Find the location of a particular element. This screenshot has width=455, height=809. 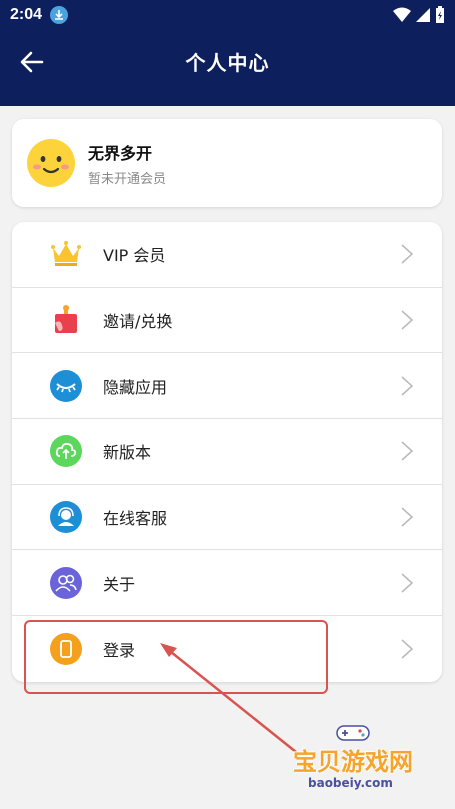

watermark-title: 宝贝游戏网 is located at coordinates (353, 762).